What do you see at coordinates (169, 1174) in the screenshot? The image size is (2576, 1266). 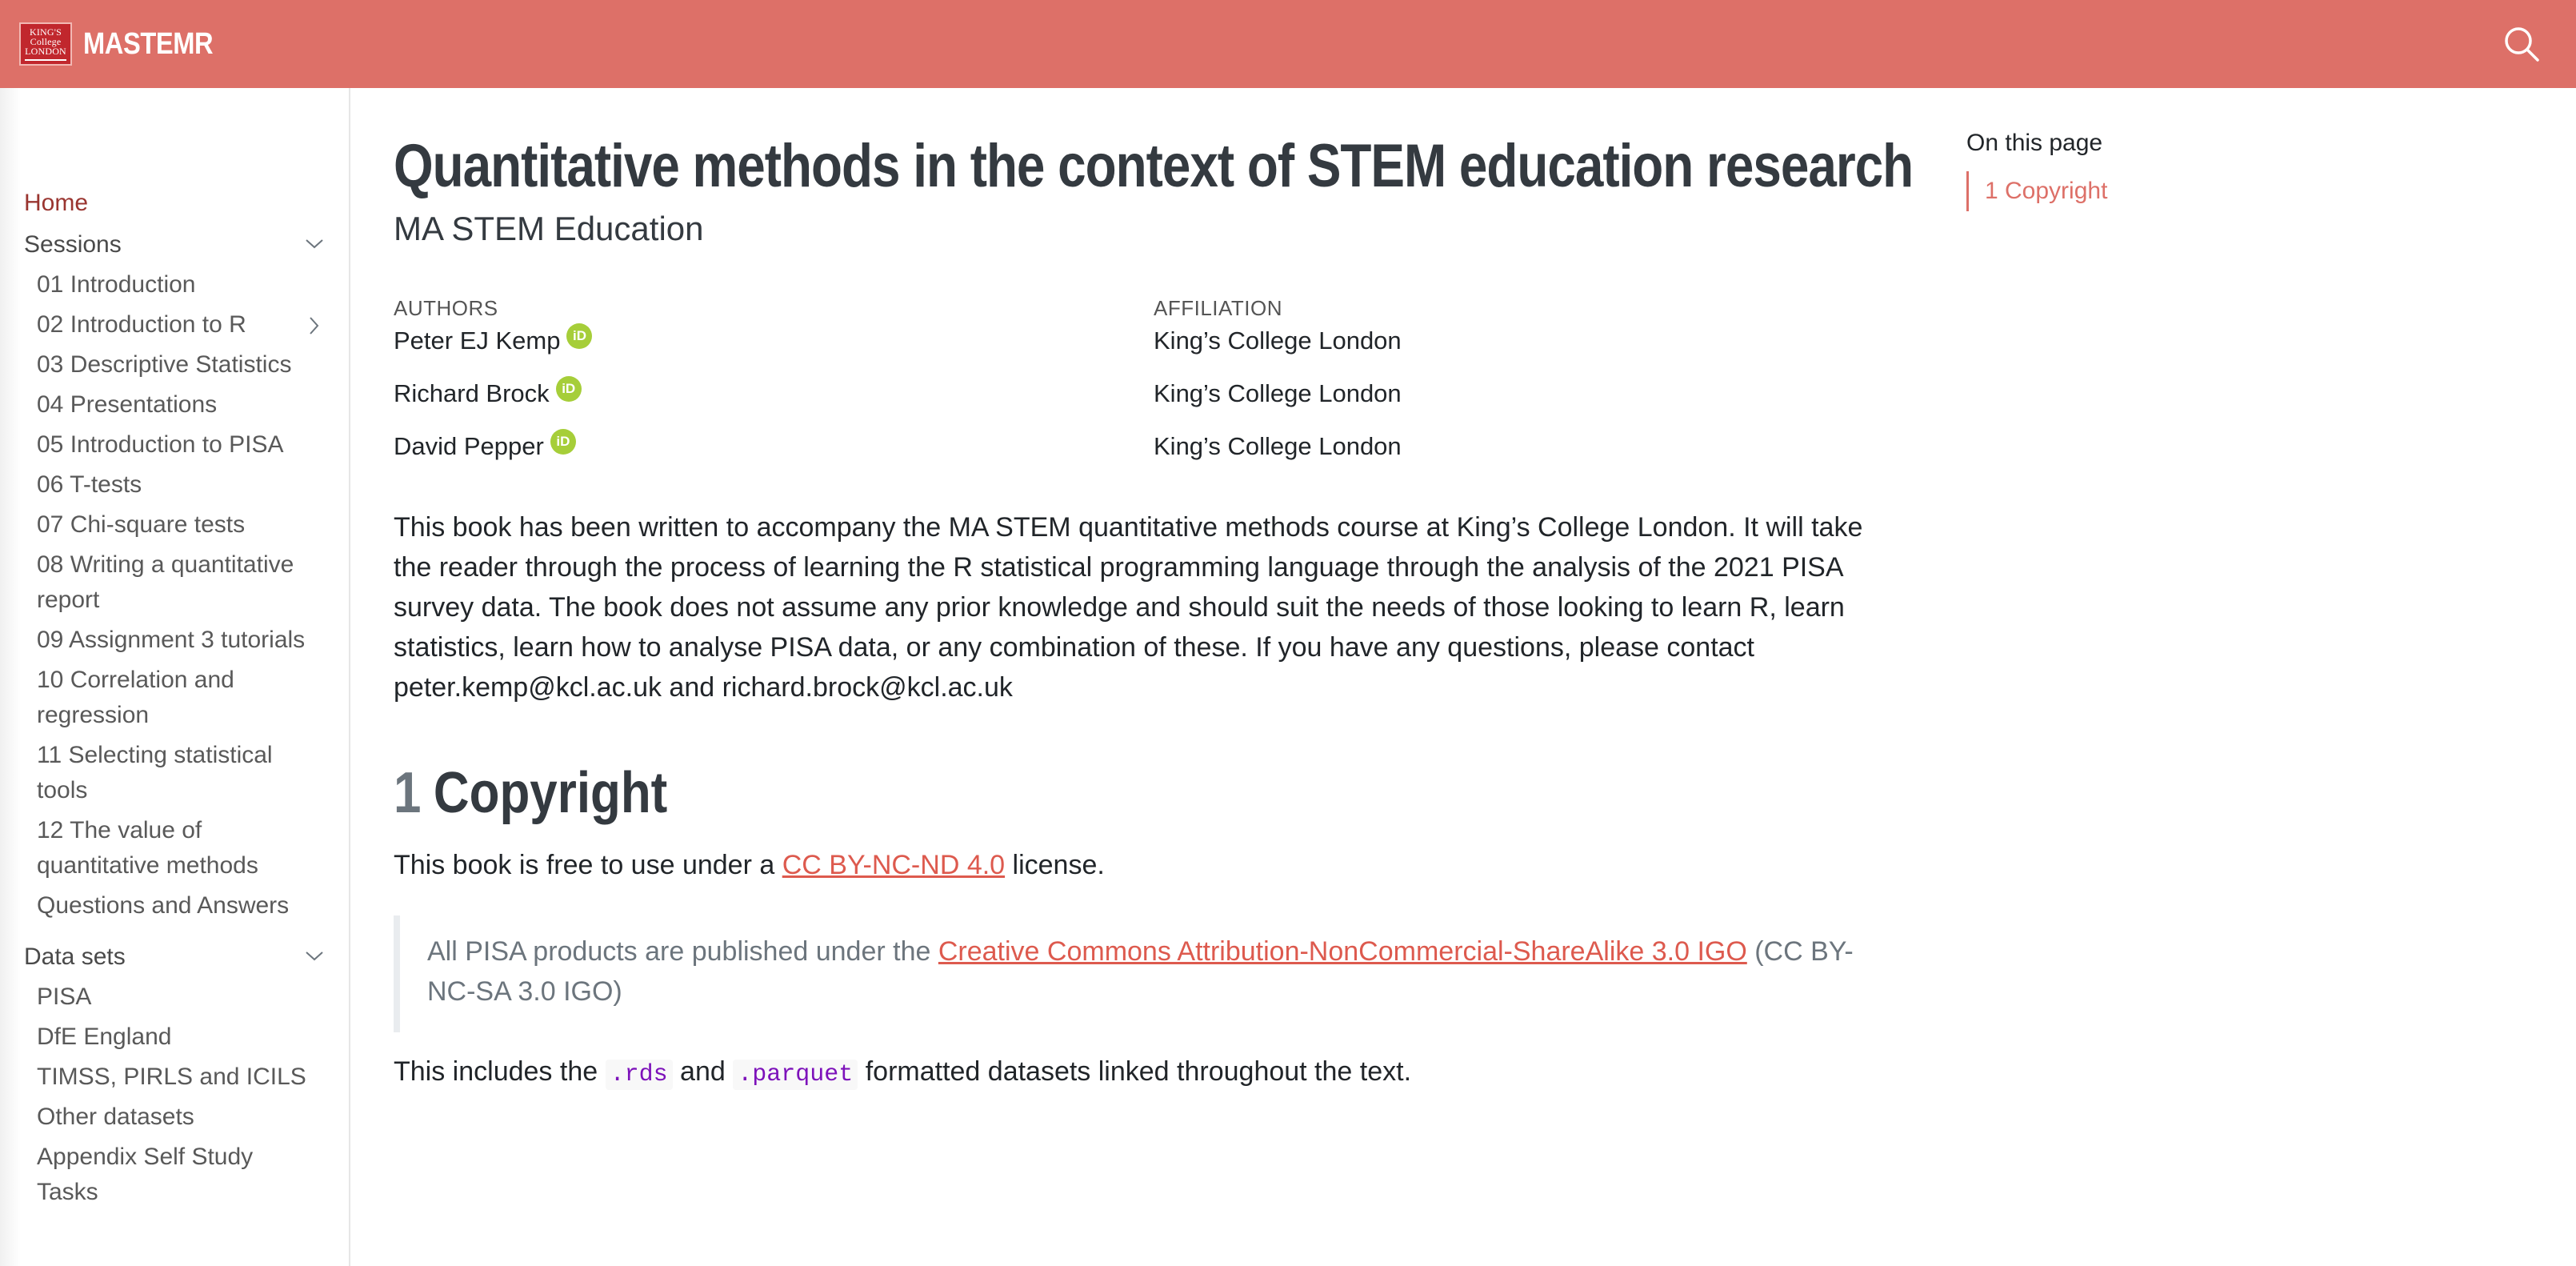 I see `sidebar-item-appendix-self-study: Appendix Self Study Tasks` at bounding box center [169, 1174].